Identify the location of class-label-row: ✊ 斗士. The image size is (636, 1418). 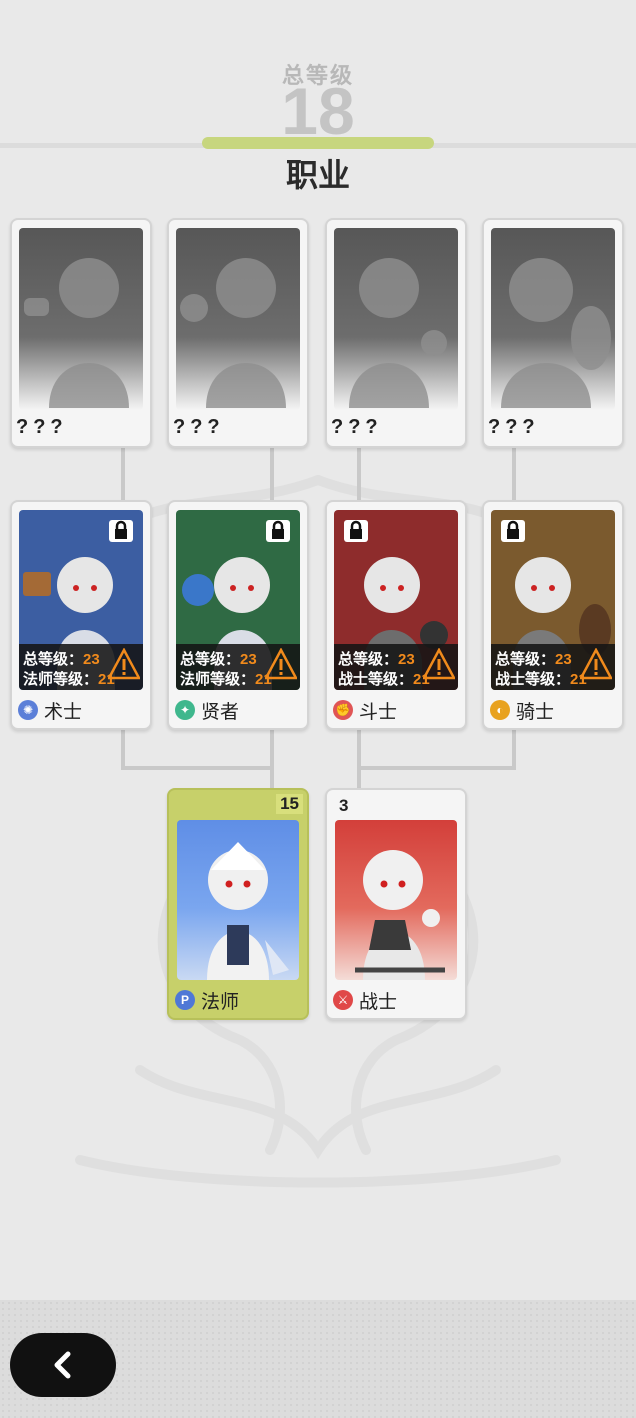
(365, 710).